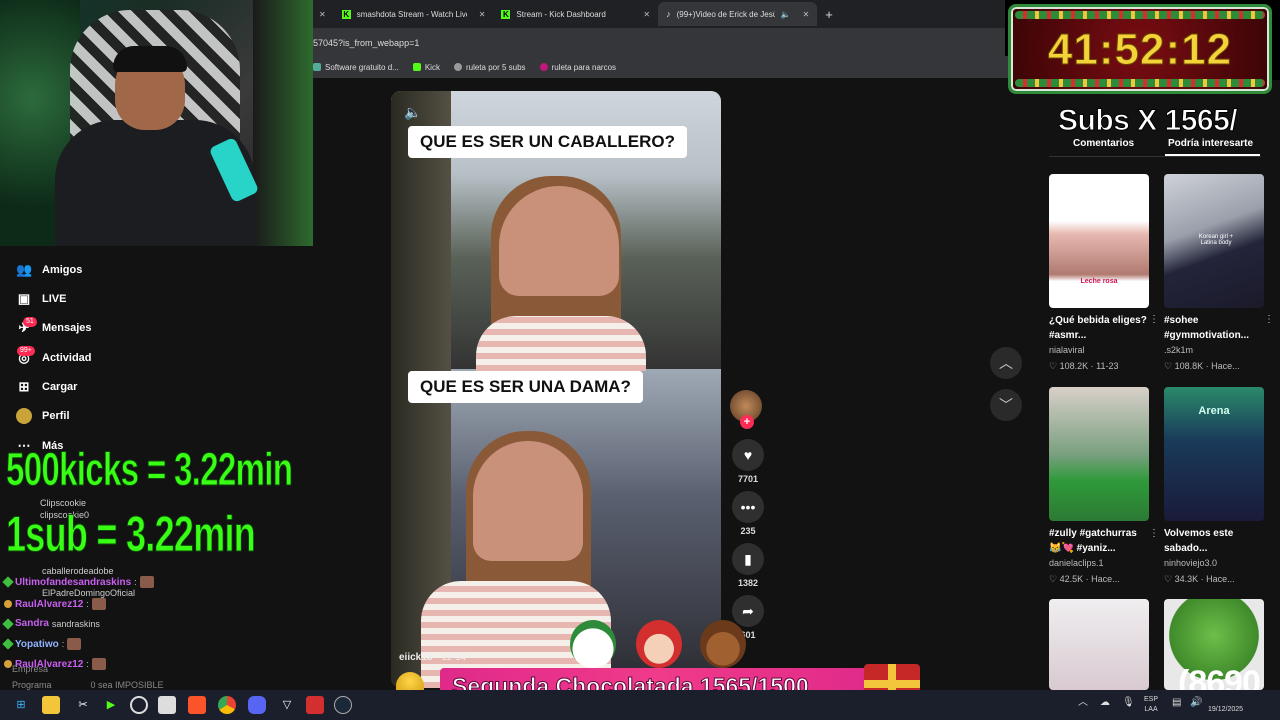 This screenshot has width=1280, height=720. What do you see at coordinates (725, 14) in the screenshot?
I see `tab-label: (99+)Video de Erick de Jesú` at bounding box center [725, 14].